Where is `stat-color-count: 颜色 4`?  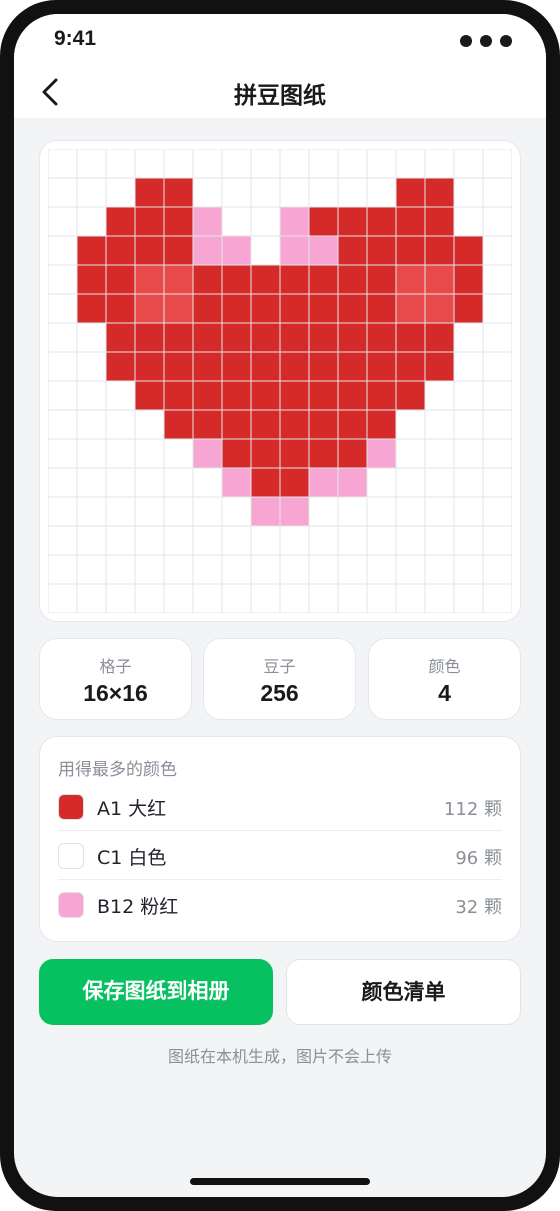 stat-color-count: 颜色 4 is located at coordinates (444, 679).